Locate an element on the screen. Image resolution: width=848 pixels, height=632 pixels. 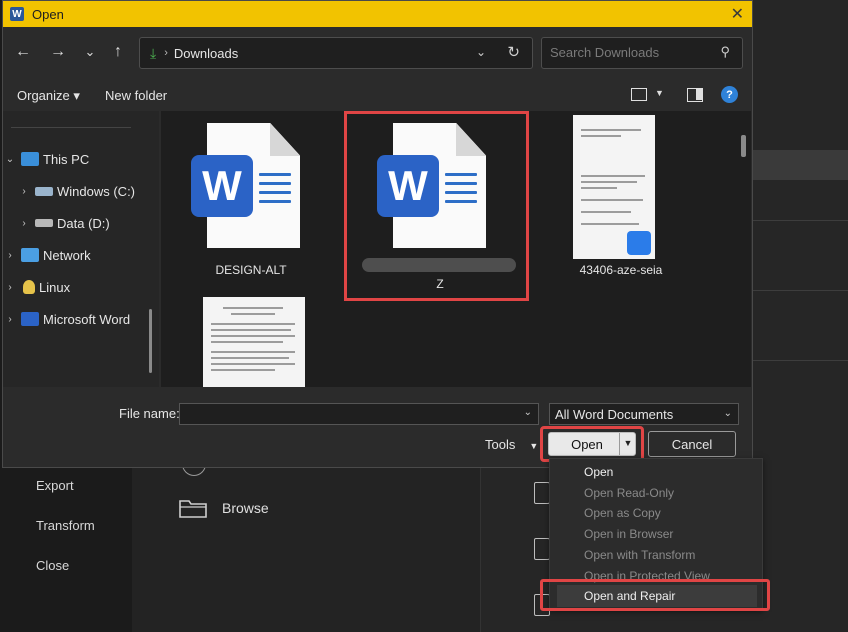
browse-label: Browse is located at coordinates (245, 508).